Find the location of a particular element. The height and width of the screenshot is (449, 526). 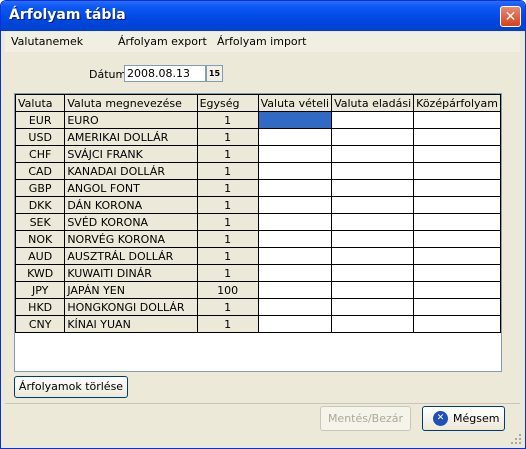

cell-code: GBP is located at coordinates (40, 188).